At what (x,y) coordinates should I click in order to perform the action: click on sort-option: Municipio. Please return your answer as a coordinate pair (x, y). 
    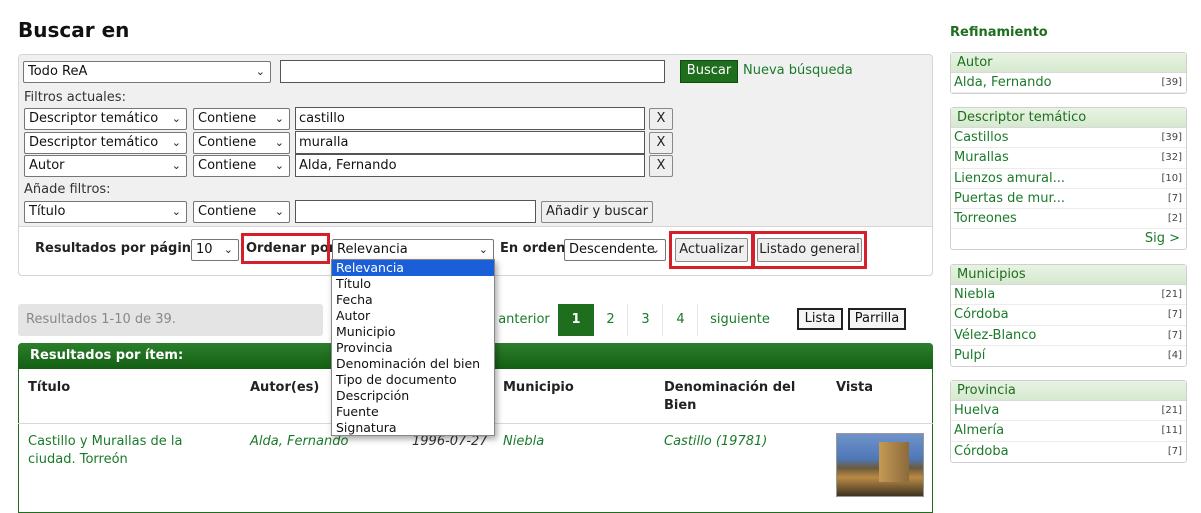
    Looking at the image, I should click on (413, 332).